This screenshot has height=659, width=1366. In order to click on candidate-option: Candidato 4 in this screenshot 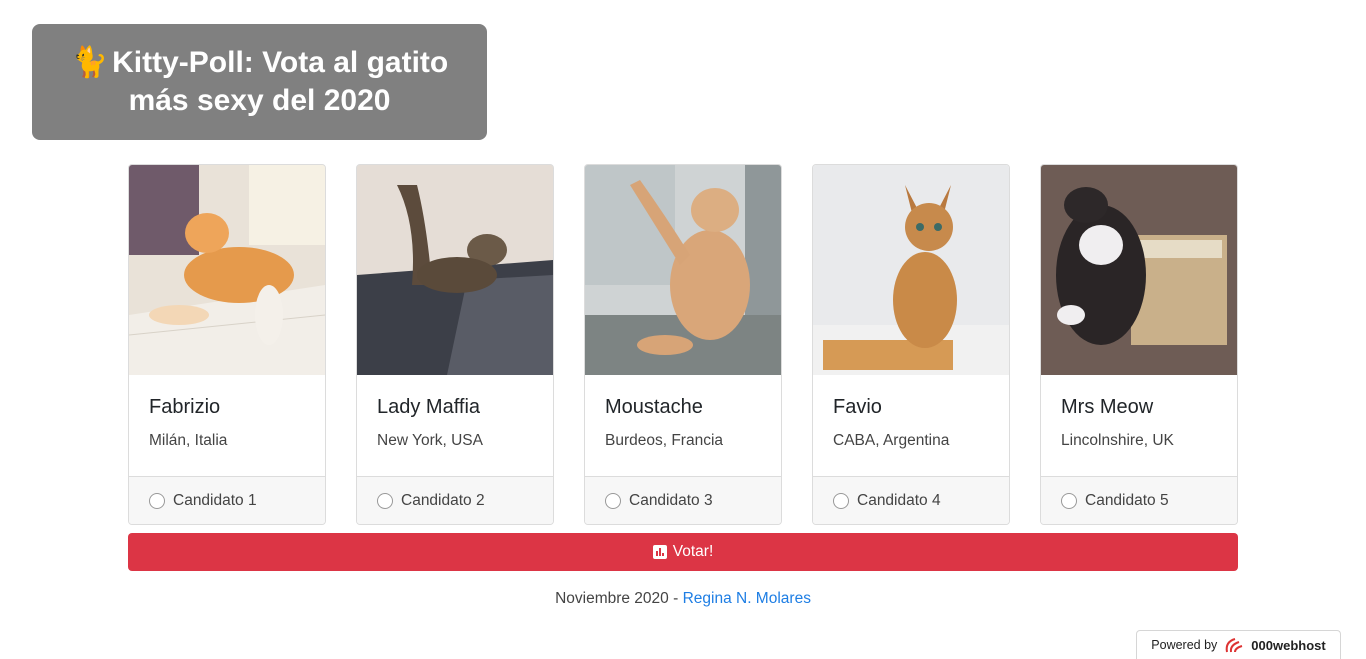, I will do `click(911, 500)`.